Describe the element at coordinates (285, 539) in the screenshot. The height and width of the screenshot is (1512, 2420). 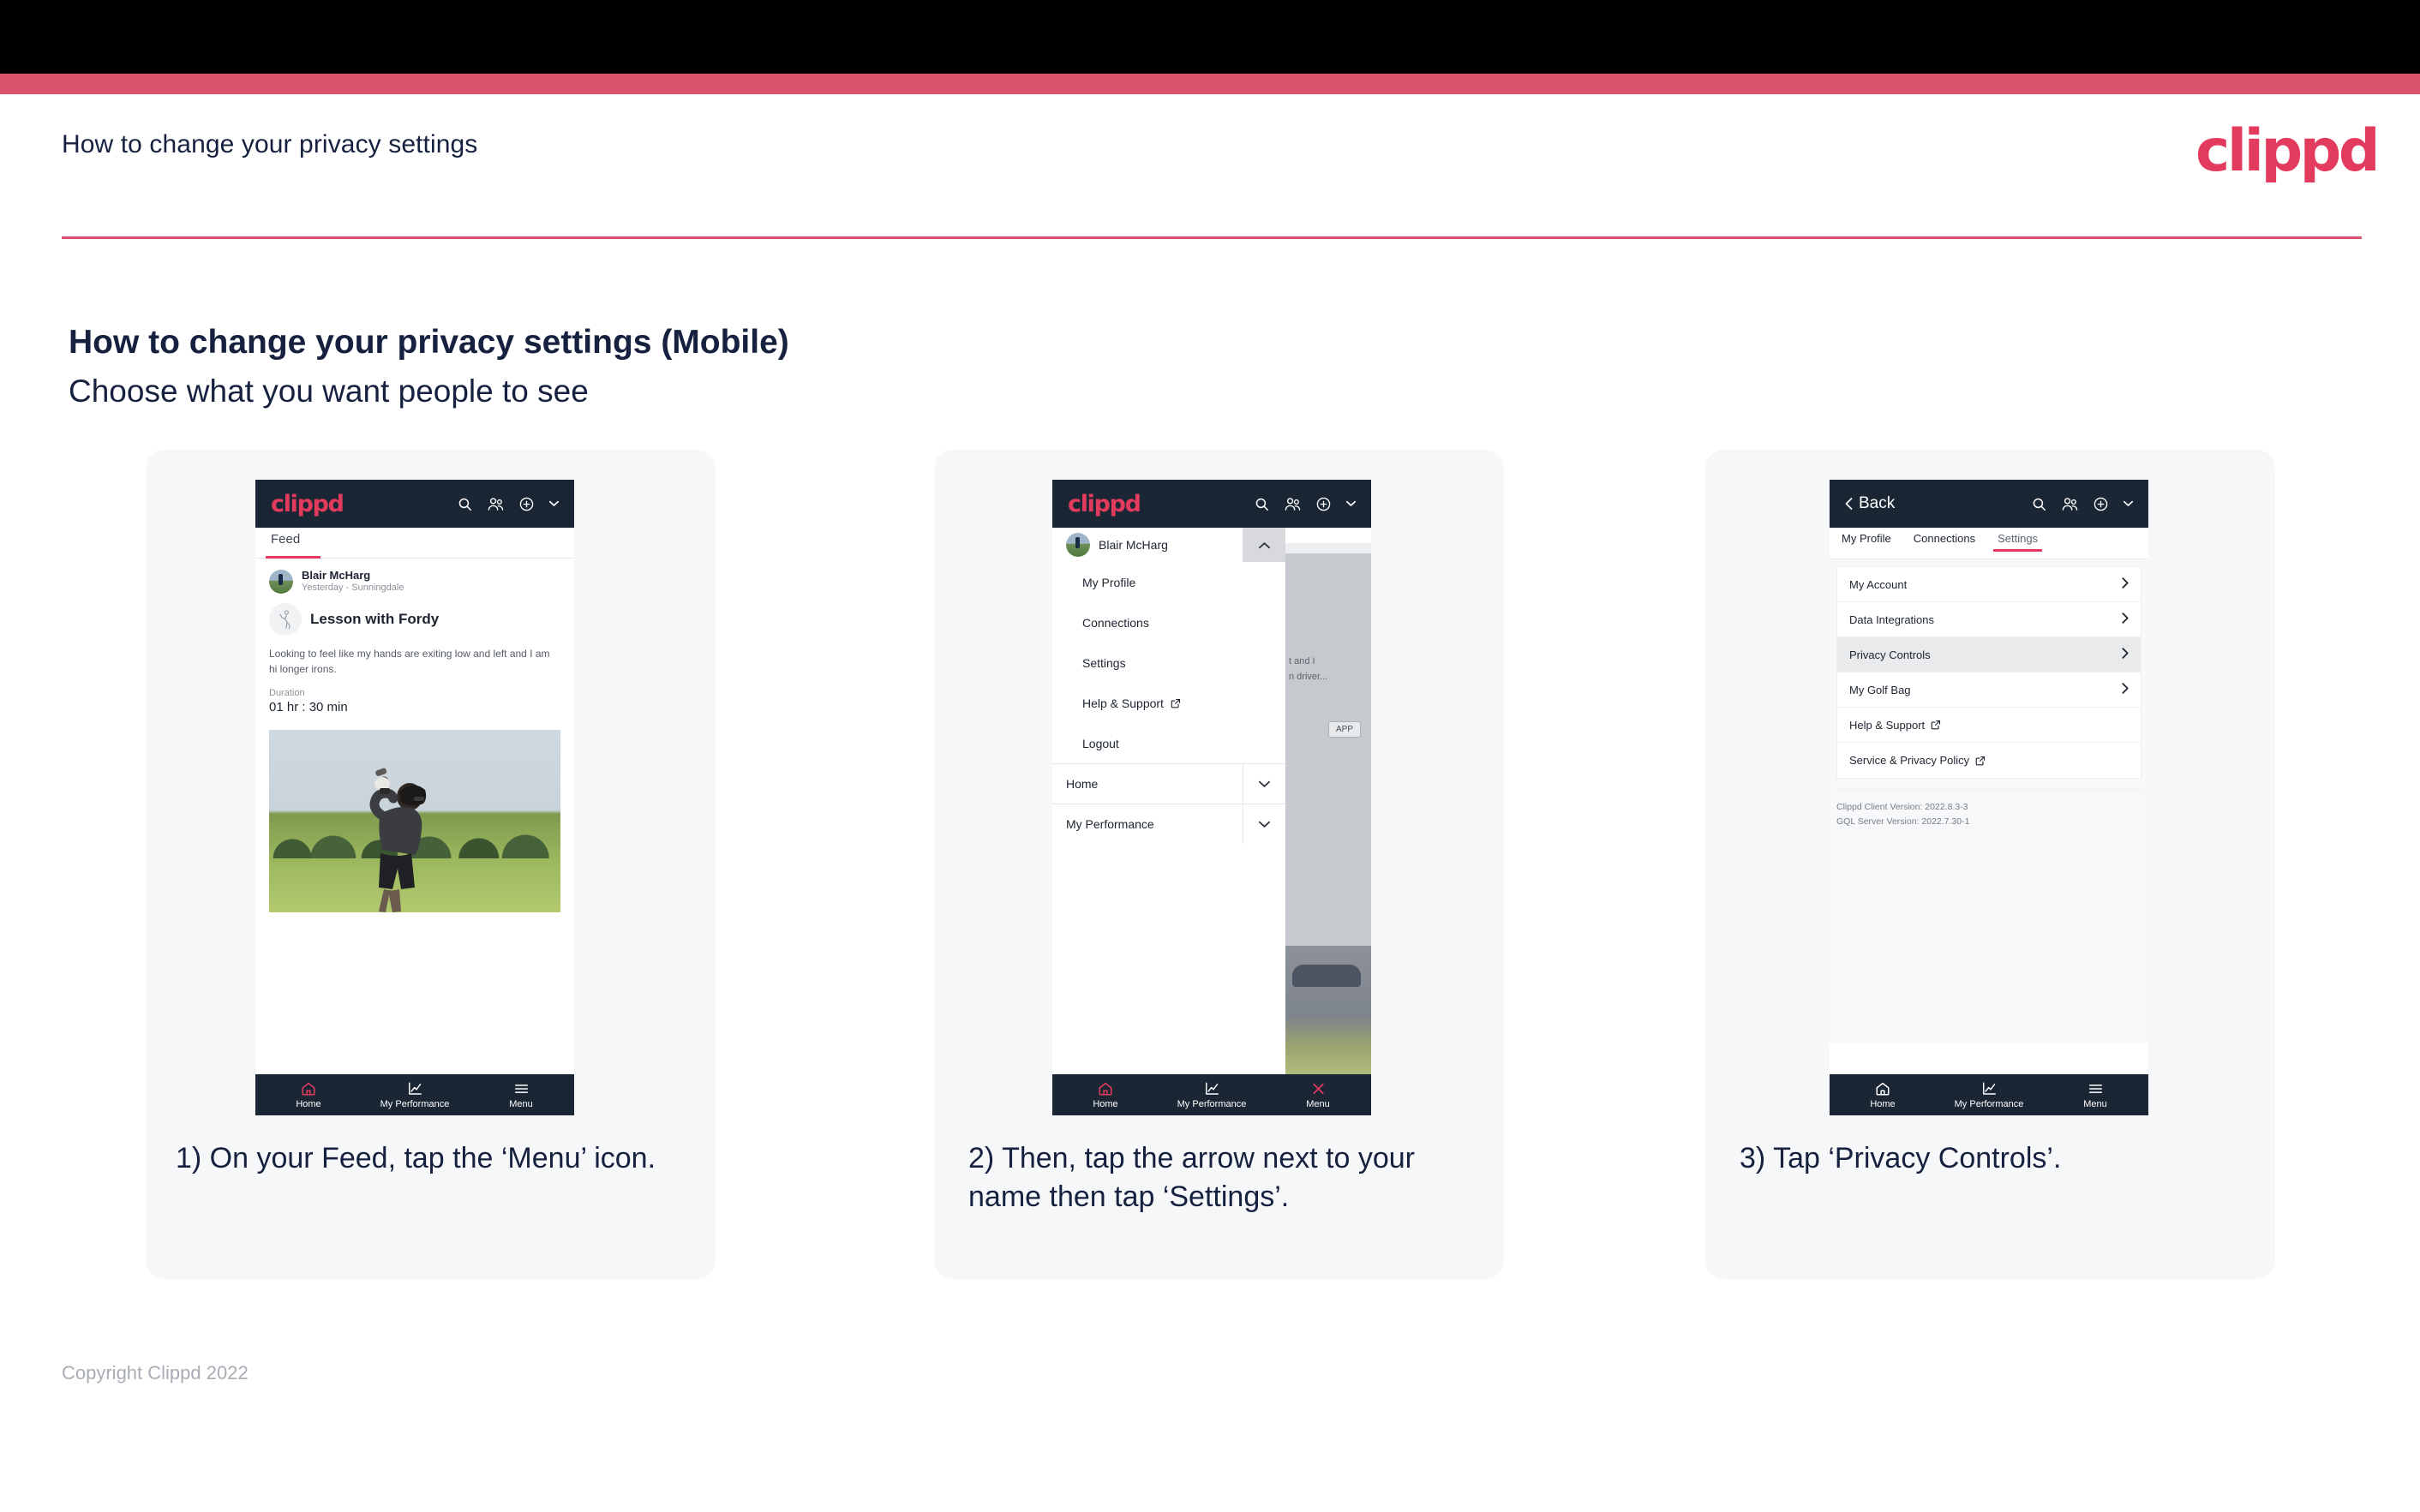
I see `tab-feed: Feed` at that location.